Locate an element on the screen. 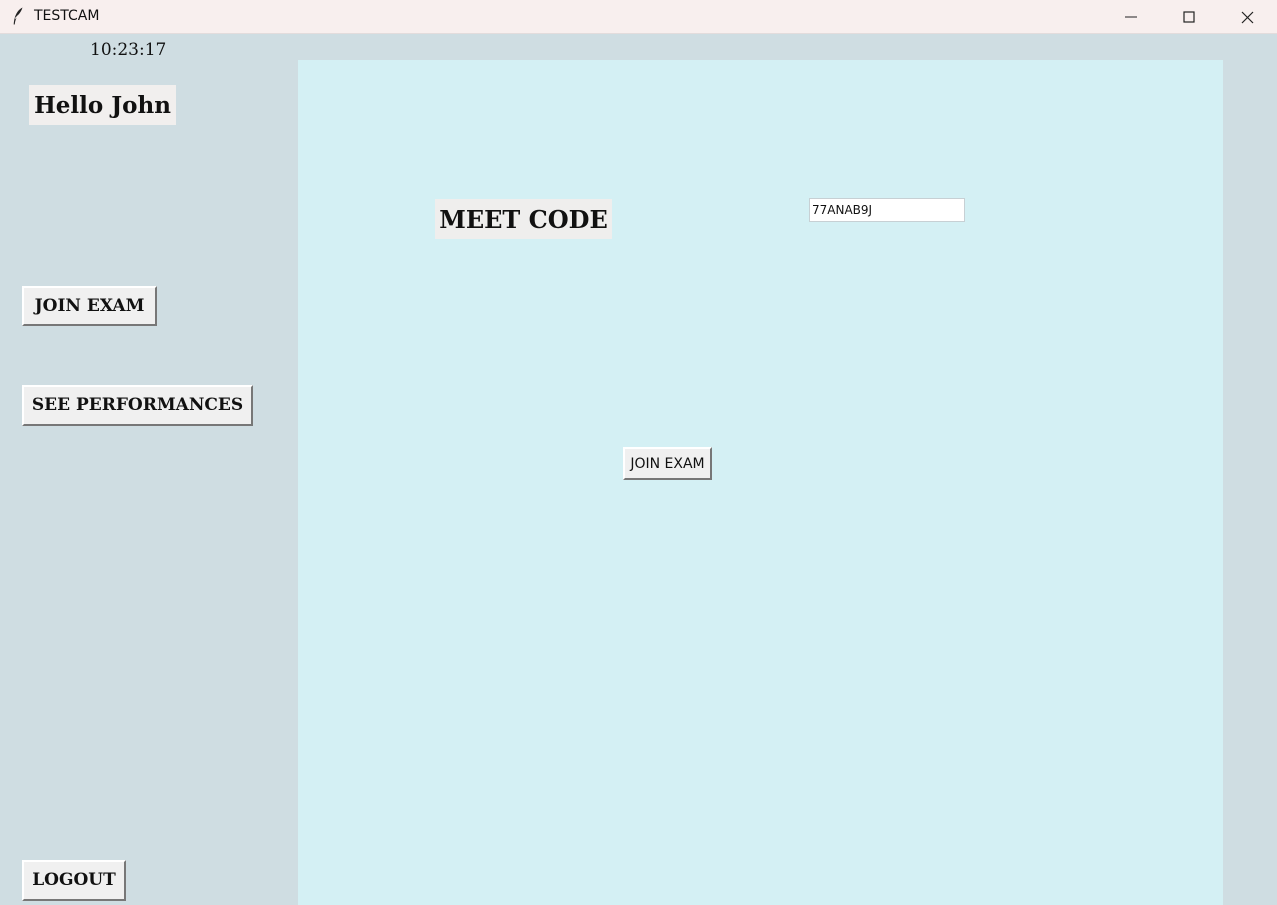  window-title: TESTCAM is located at coordinates (67, 16).